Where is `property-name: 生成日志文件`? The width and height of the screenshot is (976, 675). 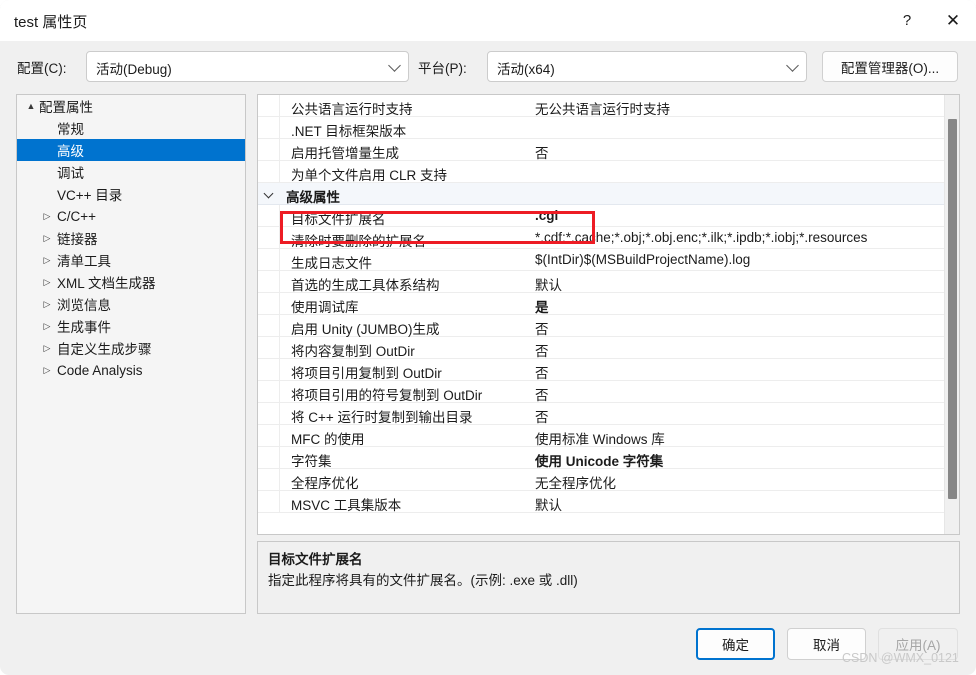 property-name: 生成日志文件 is located at coordinates (331, 263).